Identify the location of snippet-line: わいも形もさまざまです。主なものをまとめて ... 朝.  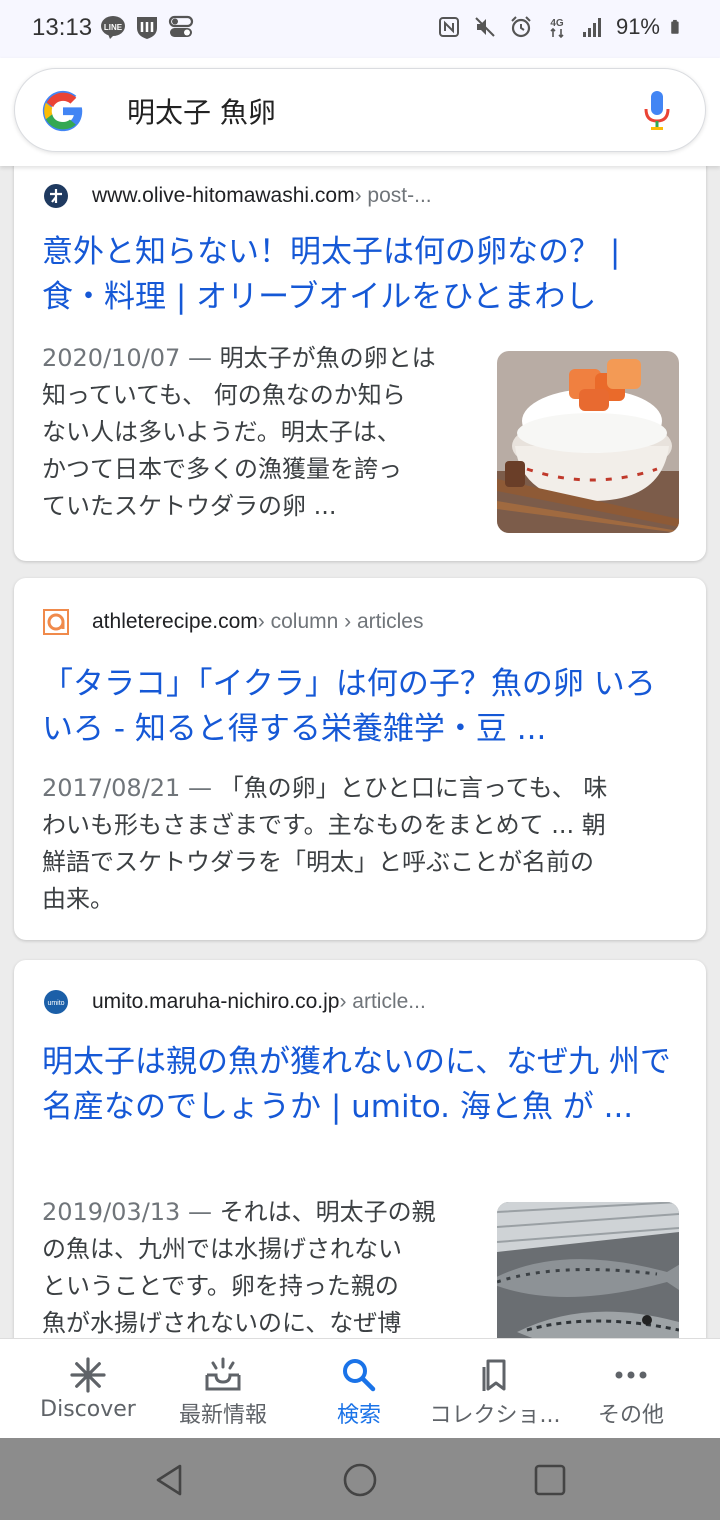
(324, 825).